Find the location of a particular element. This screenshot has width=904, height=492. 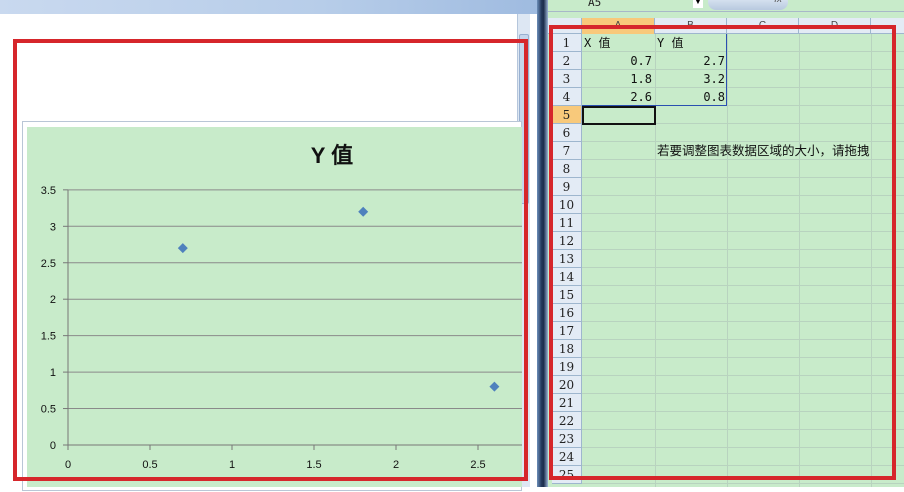

name-box: A5 is located at coordinates (594, 4).